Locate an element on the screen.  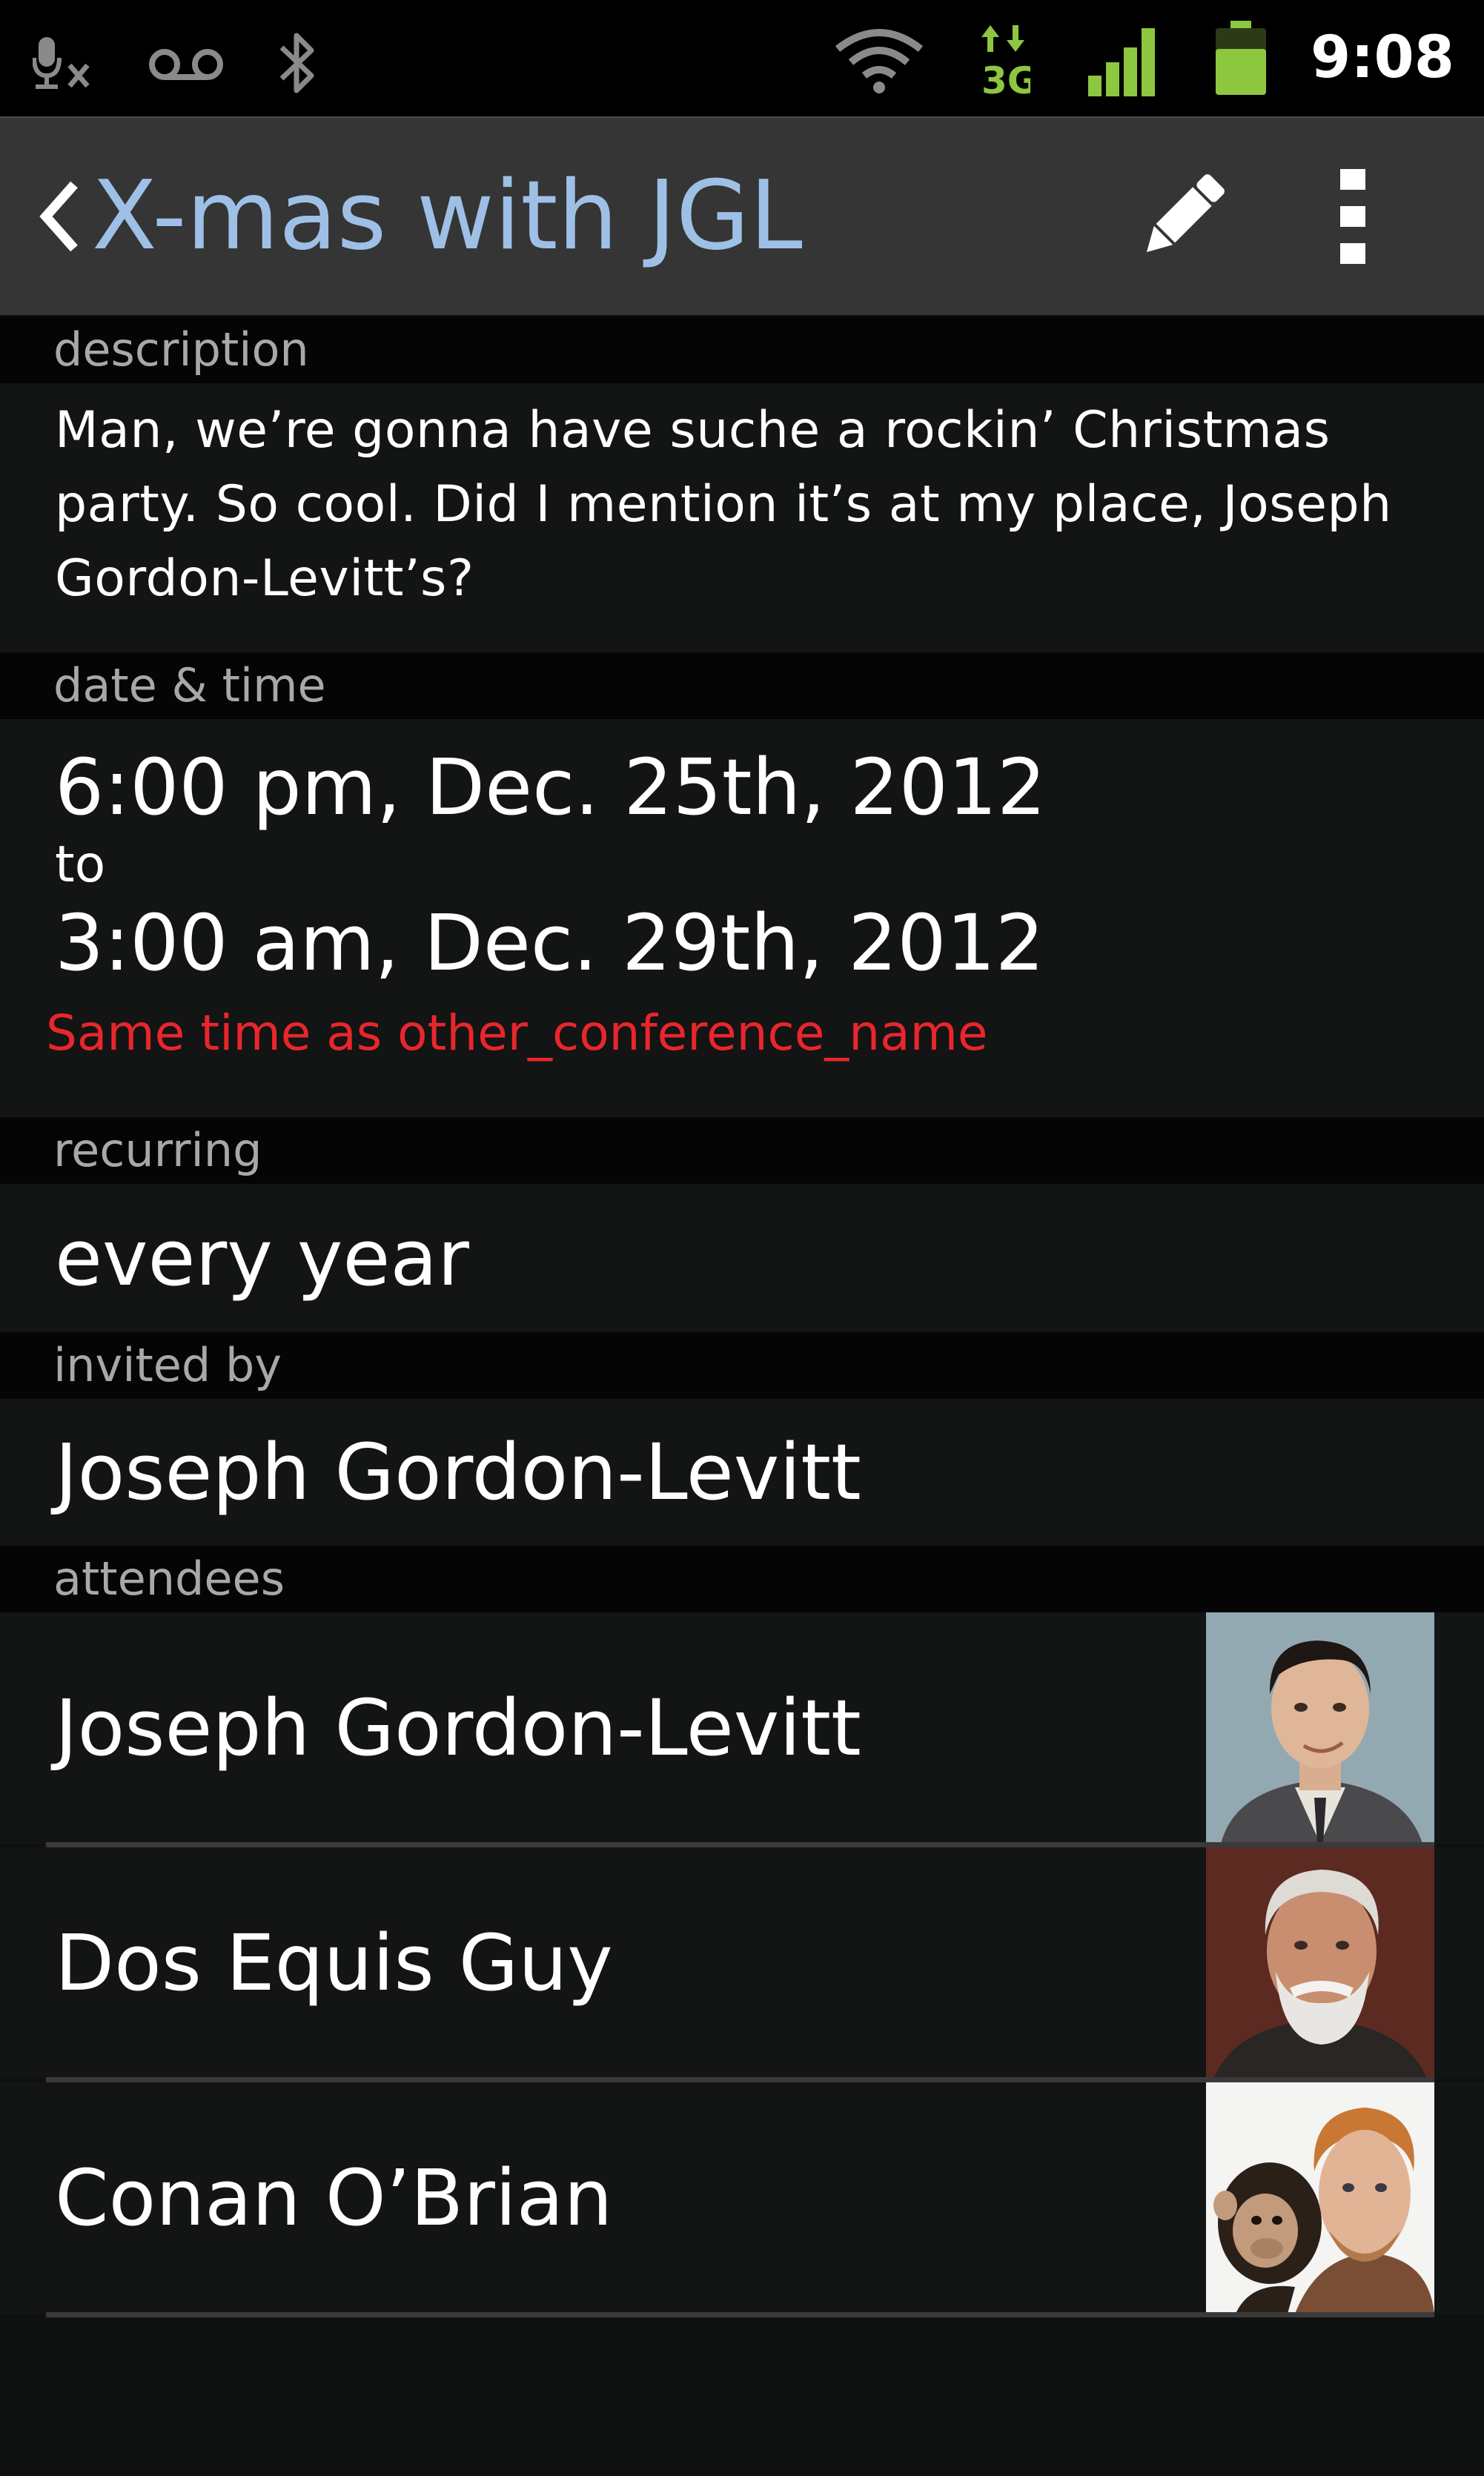
mic-muted-icon is located at coordinates (68, 63).